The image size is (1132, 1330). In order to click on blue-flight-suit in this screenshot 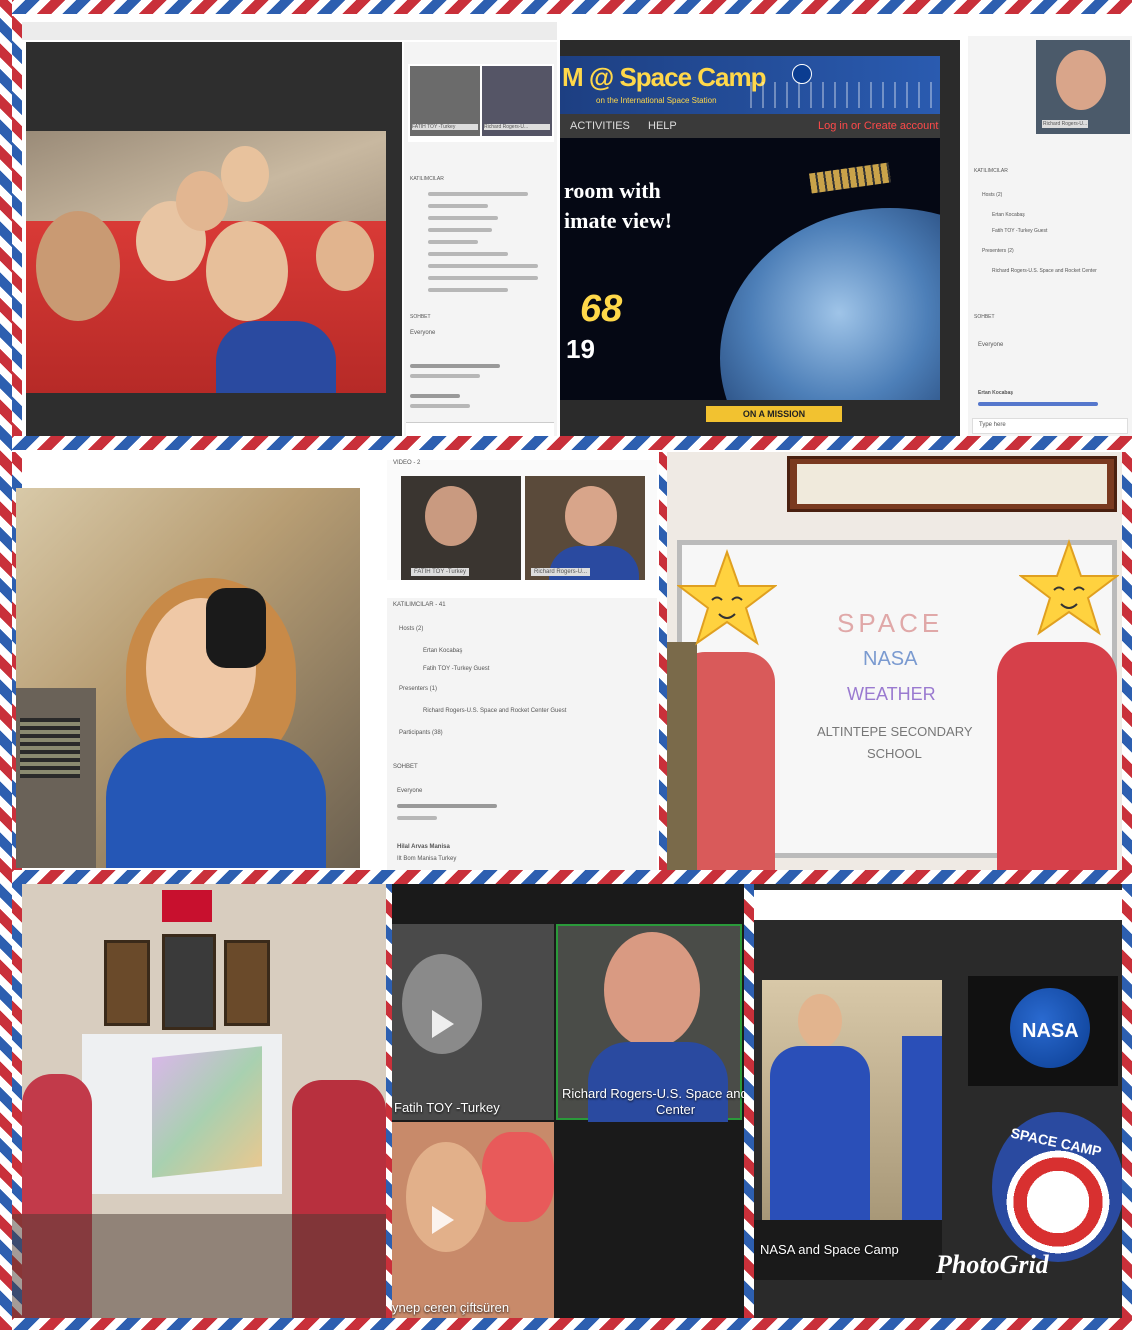, I will do `click(922, 1128)`.